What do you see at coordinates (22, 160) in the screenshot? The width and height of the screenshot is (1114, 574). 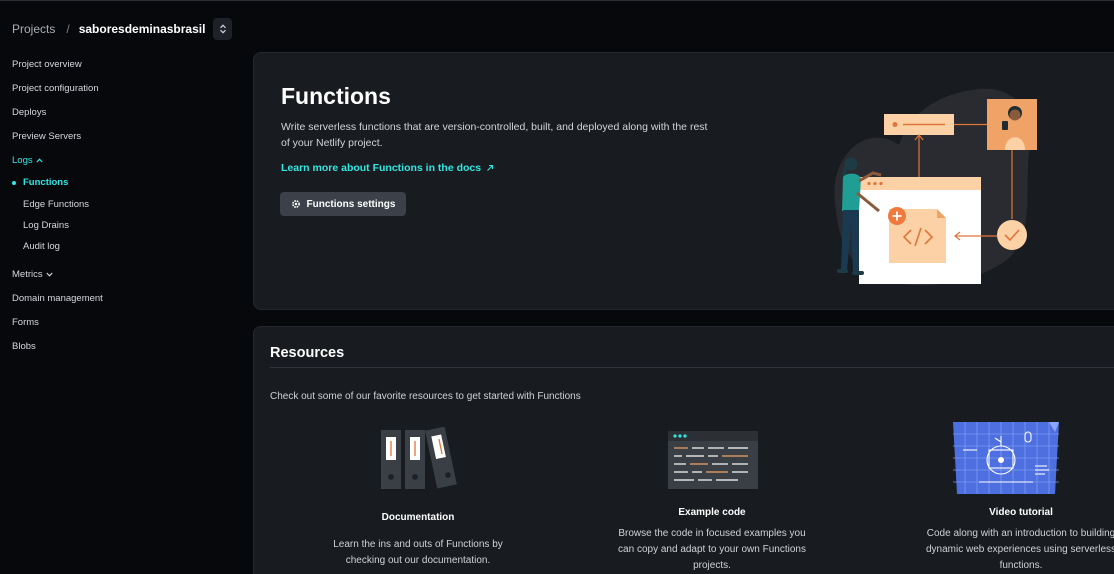 I see `sidebar-item-label: Logs` at bounding box center [22, 160].